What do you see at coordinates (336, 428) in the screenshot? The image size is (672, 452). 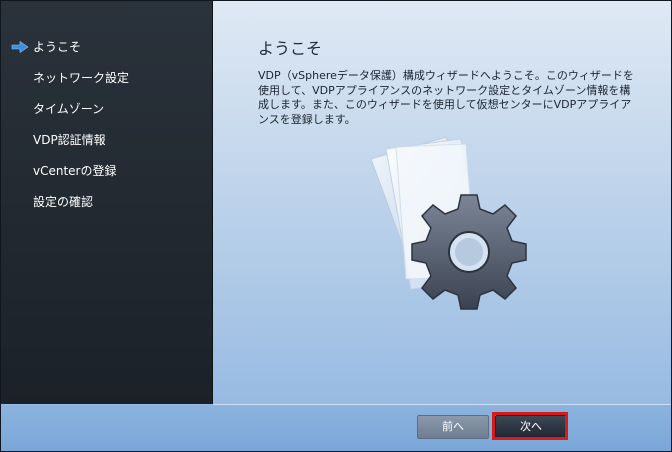 I see `wizard-footer` at bounding box center [336, 428].